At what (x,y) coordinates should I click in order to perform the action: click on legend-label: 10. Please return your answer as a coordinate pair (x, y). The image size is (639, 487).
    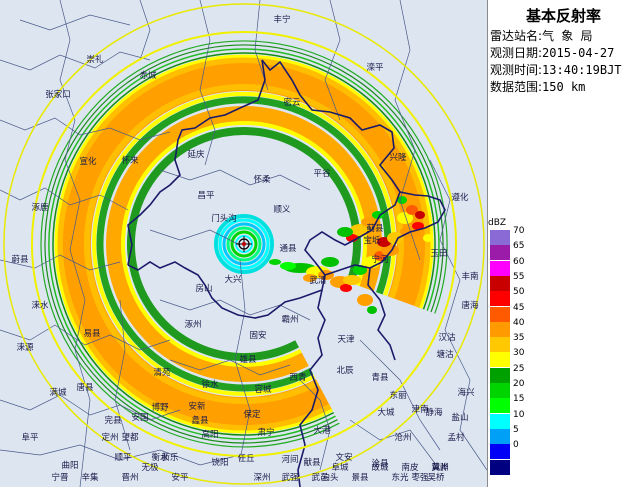
    Looking at the image, I should click on (519, 414).